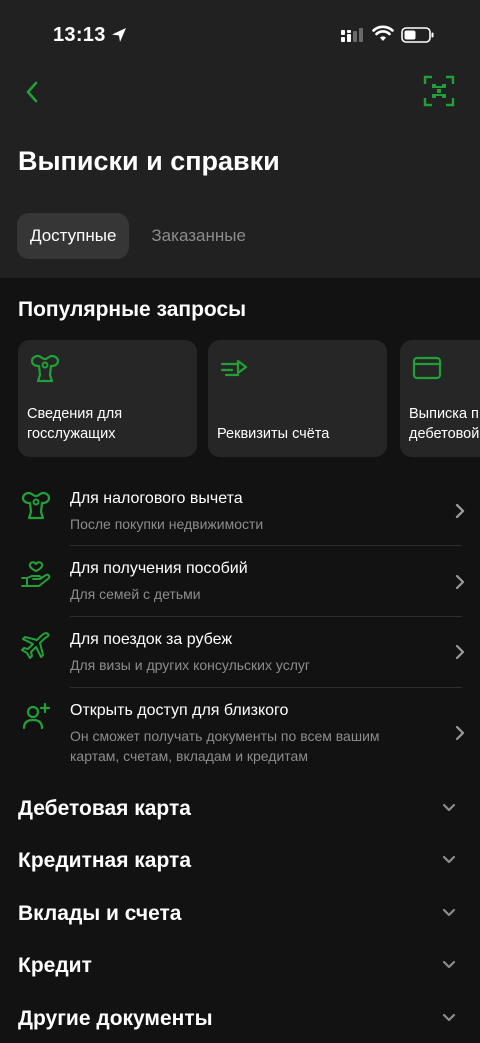 The height and width of the screenshot is (1043, 480). Describe the element at coordinates (240, 581) in the screenshot. I see `list-item-benefits: Для получения пособий Для семей с детьми` at that location.